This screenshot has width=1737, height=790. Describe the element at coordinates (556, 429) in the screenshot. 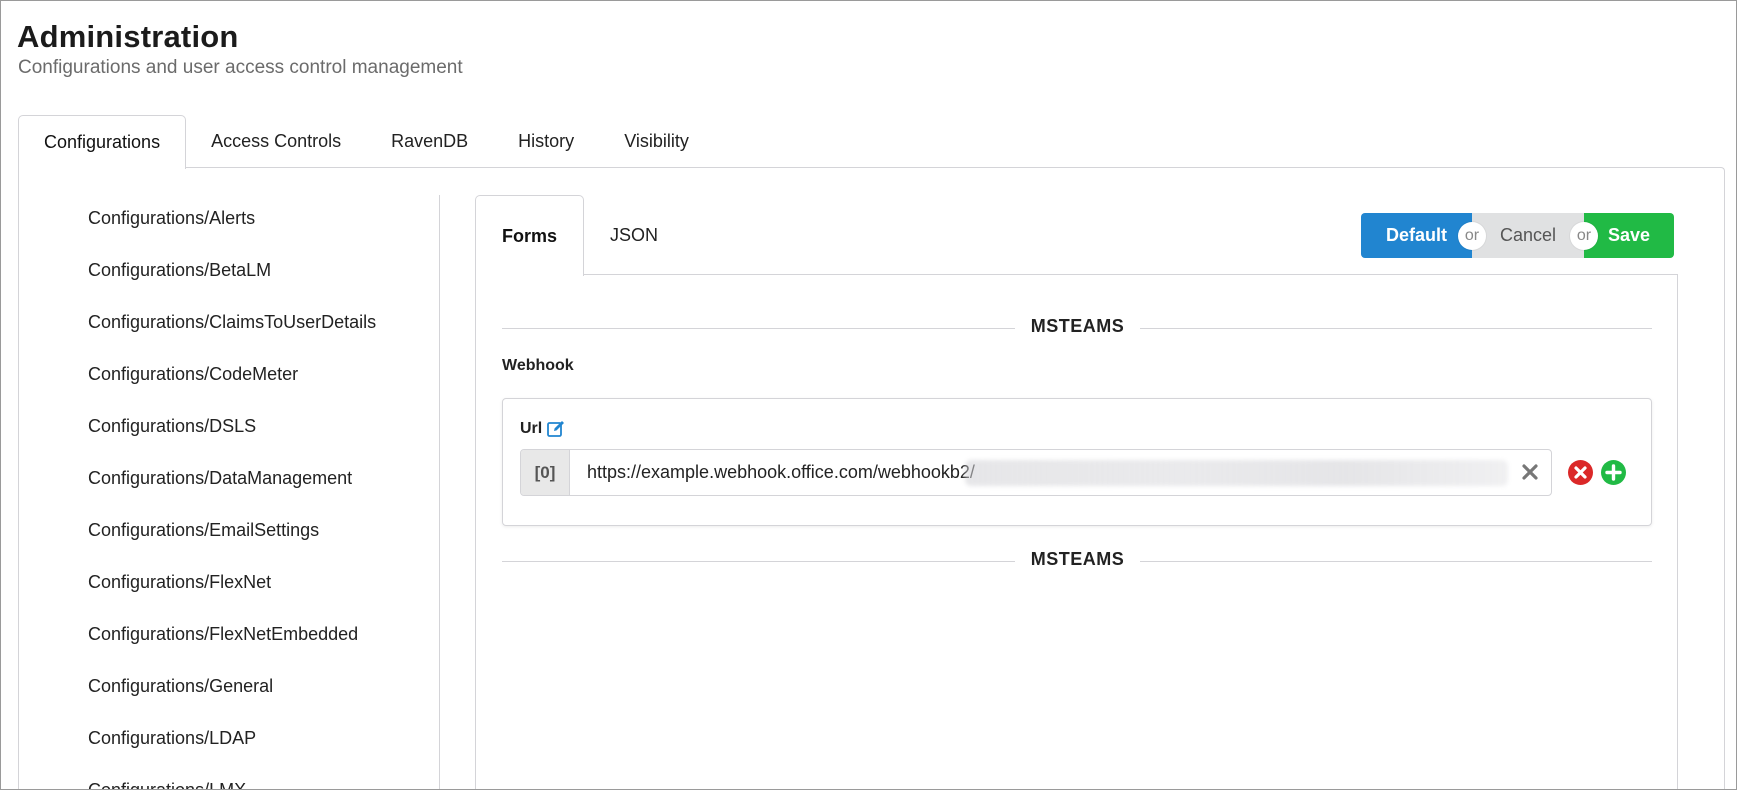

I see `edit-icon` at that location.